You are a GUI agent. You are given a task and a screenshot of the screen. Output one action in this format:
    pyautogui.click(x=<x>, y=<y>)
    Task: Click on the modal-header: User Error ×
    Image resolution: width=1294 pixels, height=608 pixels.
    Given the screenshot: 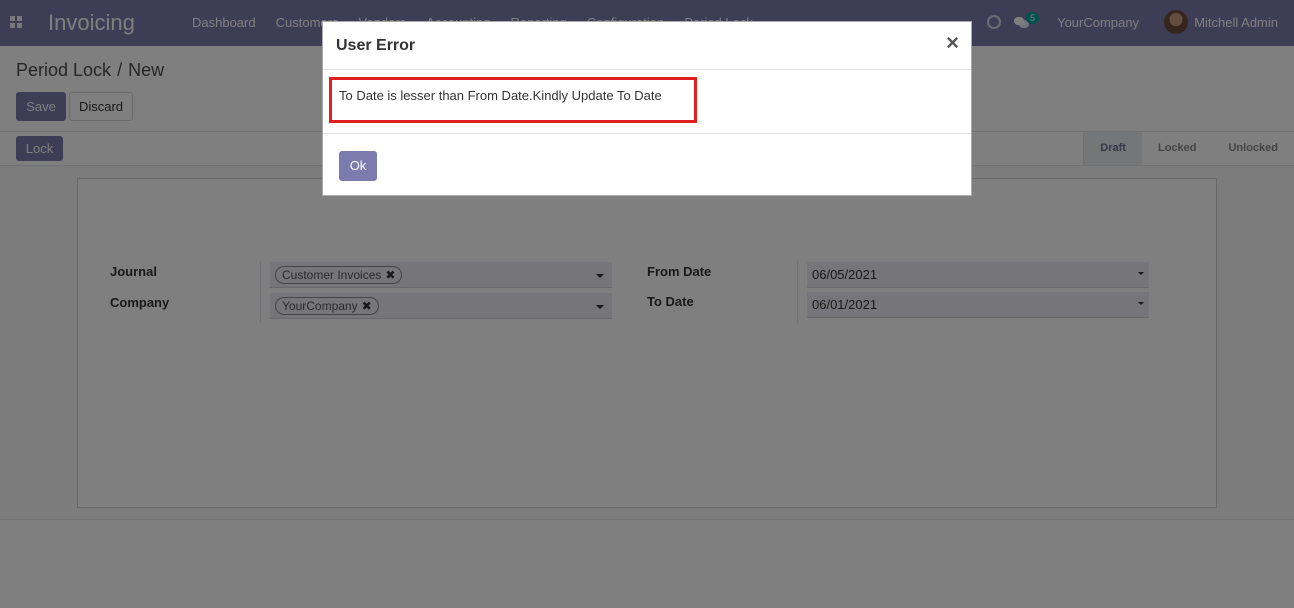 What is the action you would take?
    pyautogui.click(x=647, y=46)
    